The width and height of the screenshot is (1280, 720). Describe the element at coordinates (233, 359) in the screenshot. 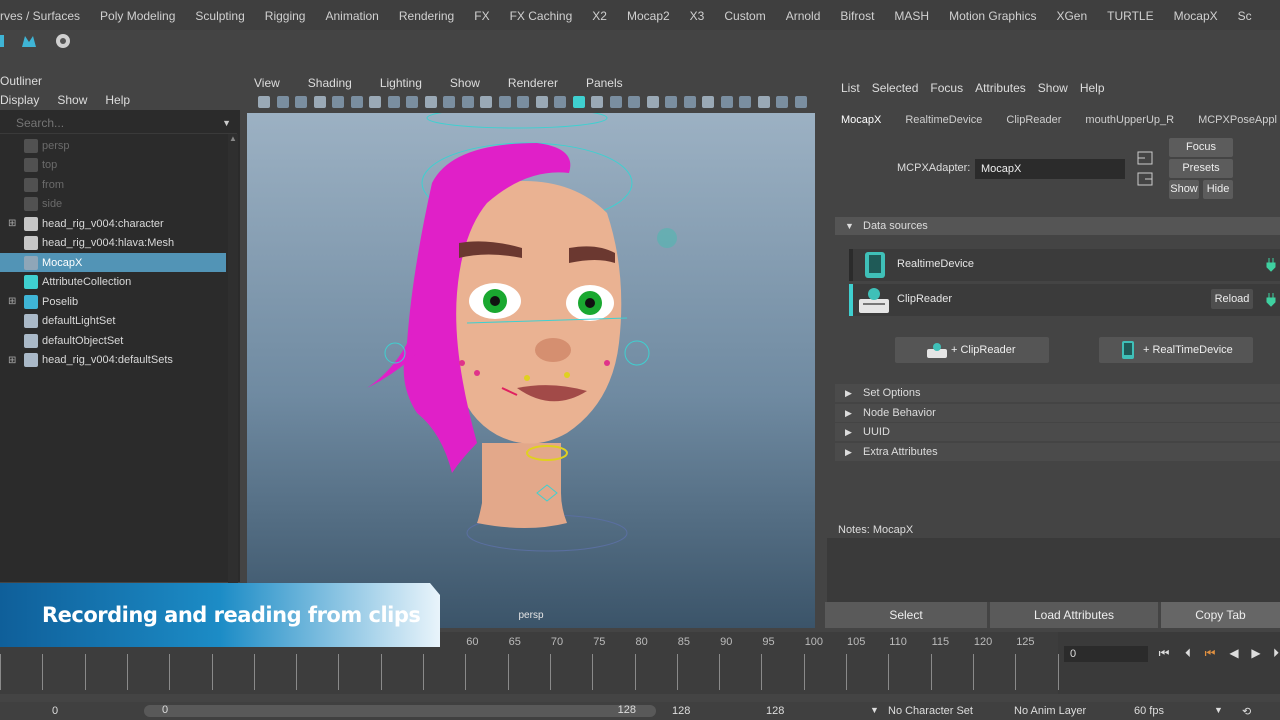

I see `outliner-scrollbar: ▲` at that location.